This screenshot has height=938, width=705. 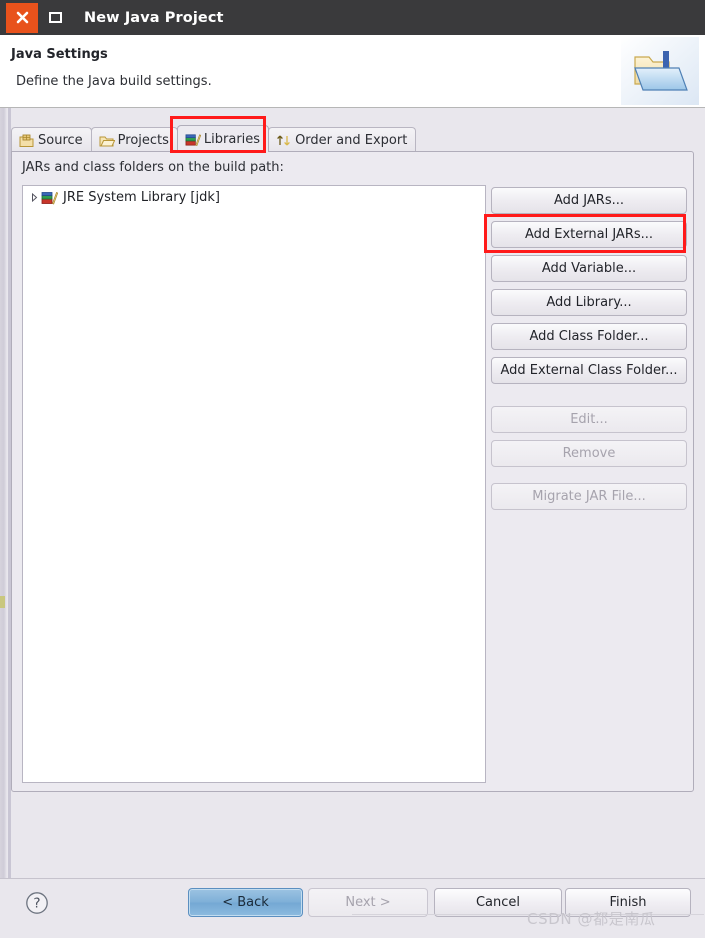 I want to click on page-subtitle: Define the Java build settings., so click(x=114, y=81).